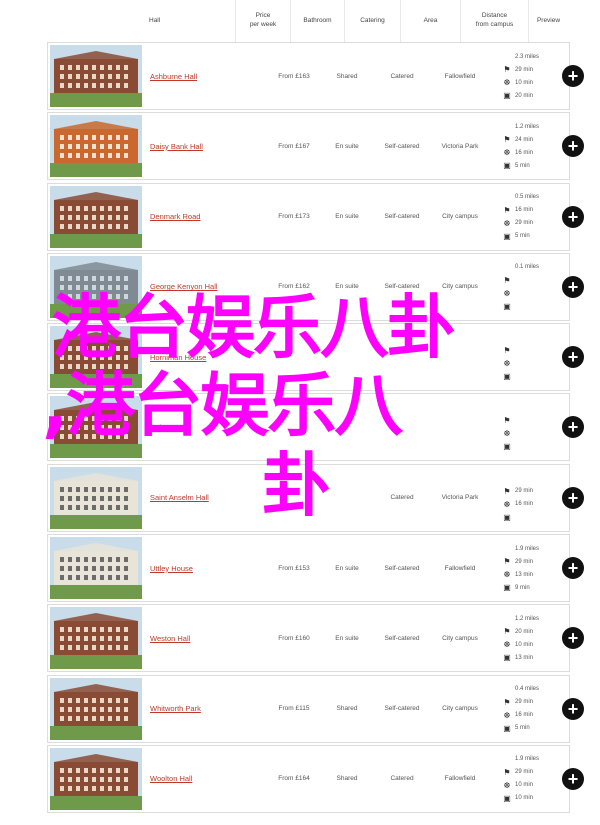  What do you see at coordinates (524, 152) in the screenshot?
I see `travel-time-value: 16 min` at bounding box center [524, 152].